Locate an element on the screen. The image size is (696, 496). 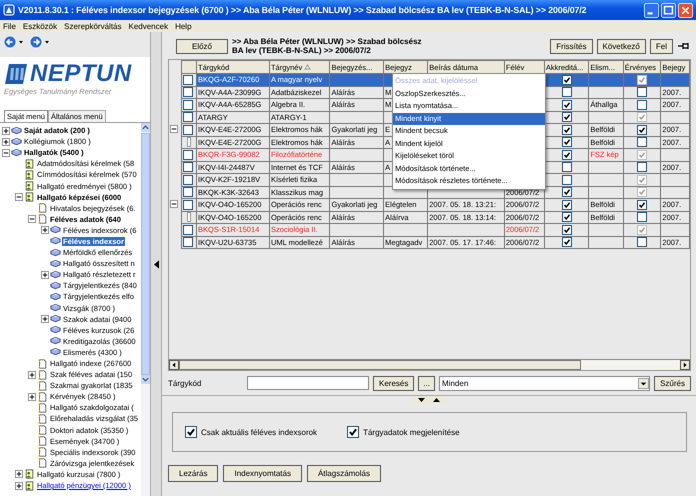
subject-code-field is located at coordinates (308, 383).